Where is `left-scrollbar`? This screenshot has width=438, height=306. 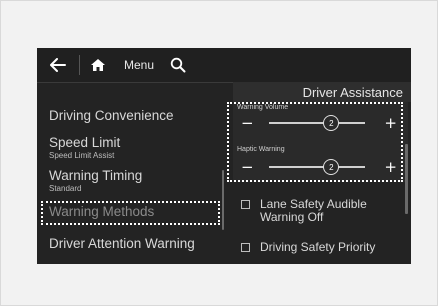 left-scrollbar is located at coordinates (223, 200).